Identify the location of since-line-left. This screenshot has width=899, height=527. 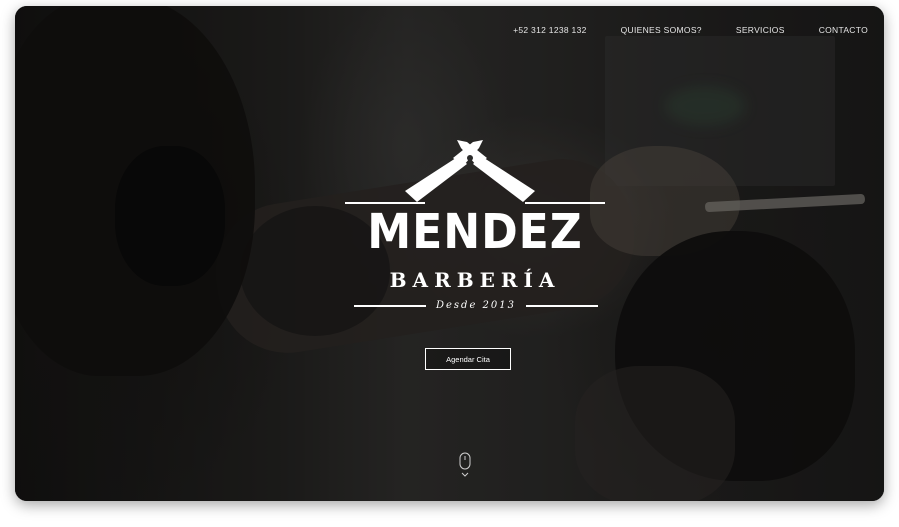
(389, 305).